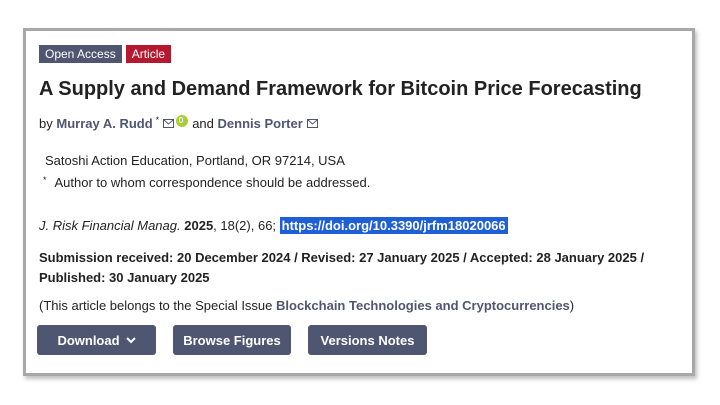 The image size is (720, 405). I want to click on correspondence-mark: *, so click(45, 180).